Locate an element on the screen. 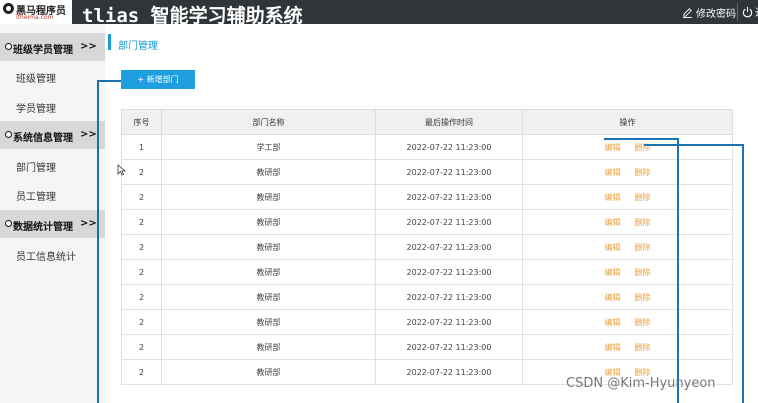 This screenshot has height=403, width=758. watermark: CSDN @Kim-Hyunyeon is located at coordinates (641, 383).